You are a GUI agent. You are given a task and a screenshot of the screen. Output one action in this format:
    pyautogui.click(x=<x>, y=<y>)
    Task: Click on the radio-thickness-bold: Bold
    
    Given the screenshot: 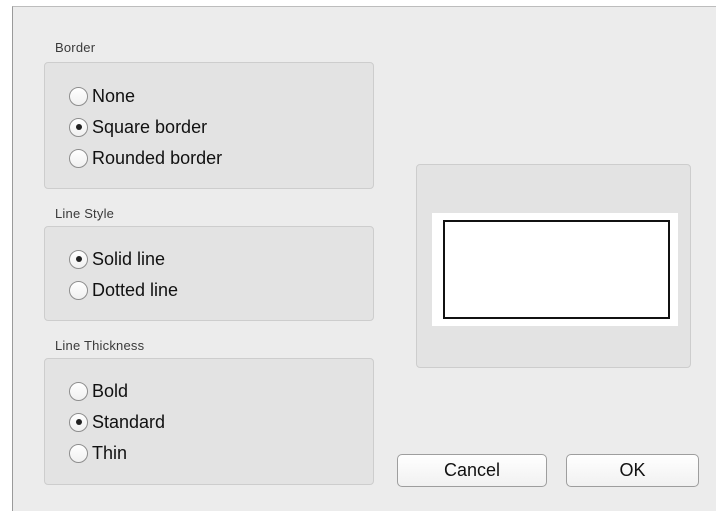 What is the action you would take?
    pyautogui.click(x=98, y=391)
    